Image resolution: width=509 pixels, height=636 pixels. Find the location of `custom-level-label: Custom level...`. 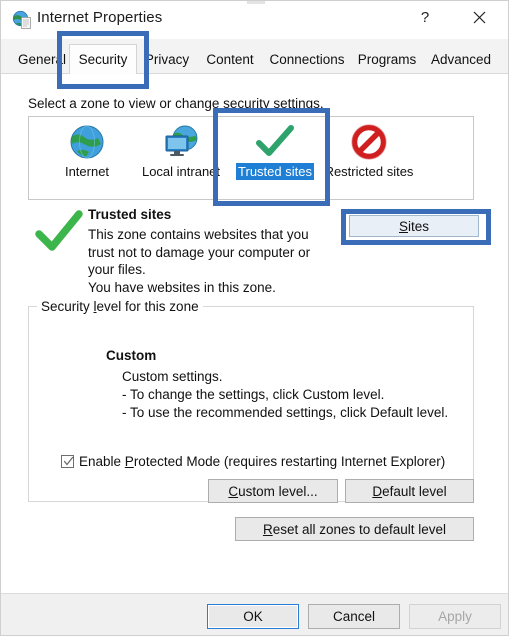

custom-level-label: Custom level... is located at coordinates (273, 491).